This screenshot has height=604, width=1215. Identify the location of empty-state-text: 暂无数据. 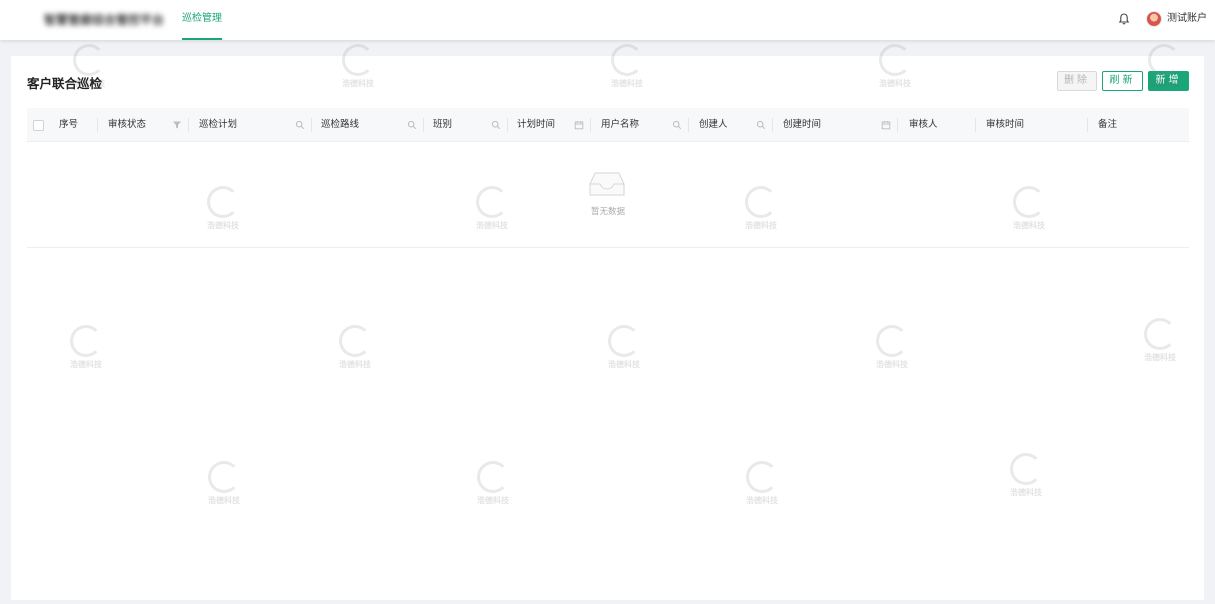
(607, 212).